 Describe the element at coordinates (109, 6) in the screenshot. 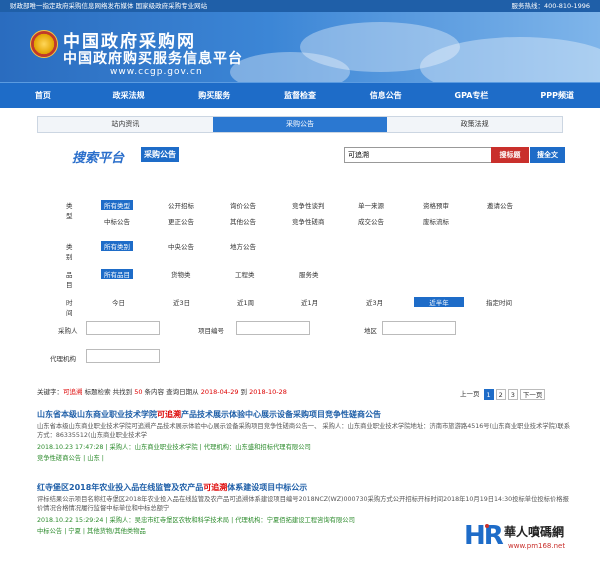

I see `top-info-left: 财政部唯一指定政府采购信息网络发布媒体 国家级政府采购专业网站` at that location.